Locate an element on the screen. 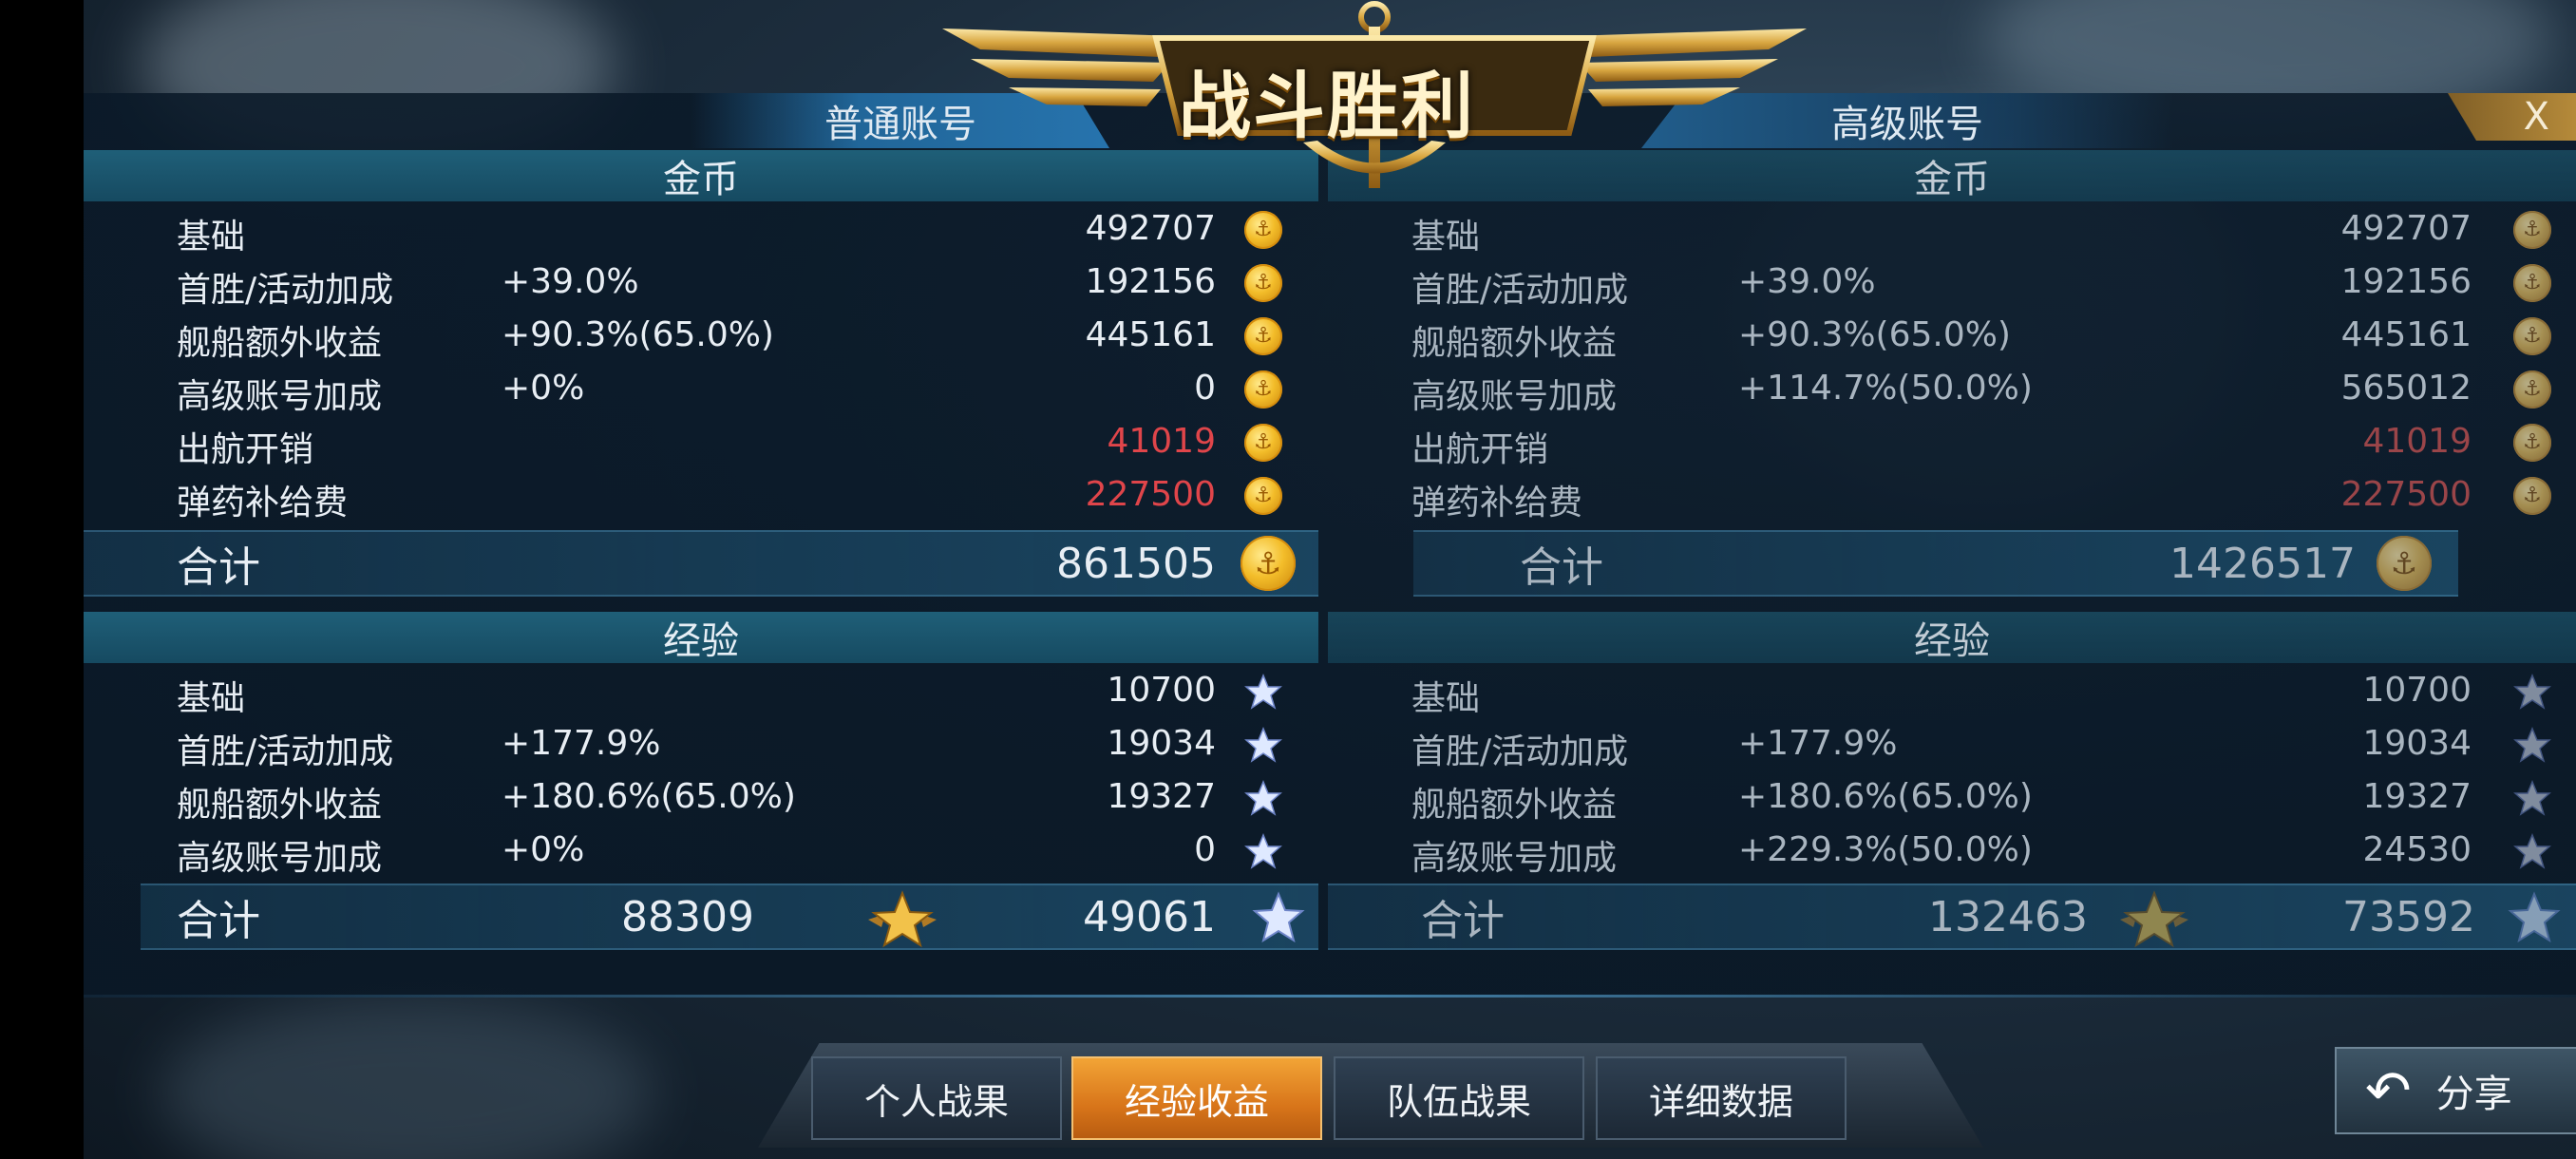 The width and height of the screenshot is (2576, 1159). table-row: 高级账号加成 +114.7%(50.0%) 565012 is located at coordinates (1952, 388).